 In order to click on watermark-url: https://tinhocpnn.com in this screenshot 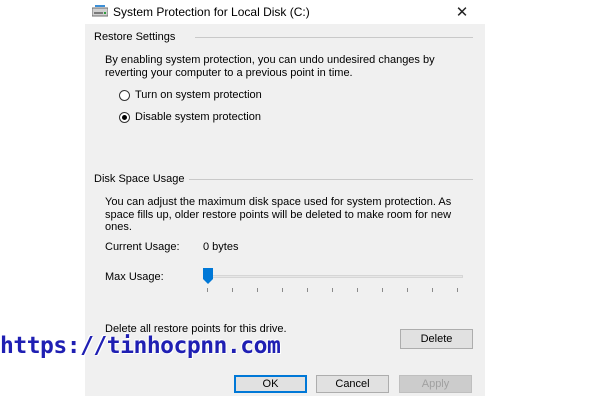, I will do `click(140, 346)`.